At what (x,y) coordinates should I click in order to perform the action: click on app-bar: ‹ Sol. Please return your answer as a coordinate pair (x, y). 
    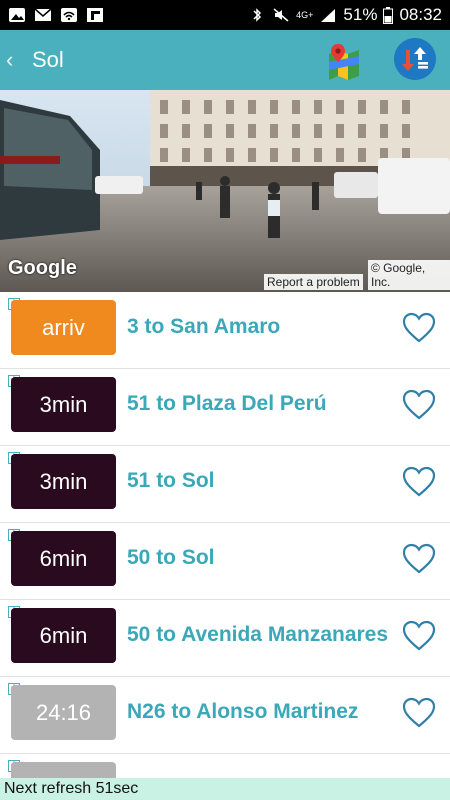
    Looking at the image, I should click on (225, 60).